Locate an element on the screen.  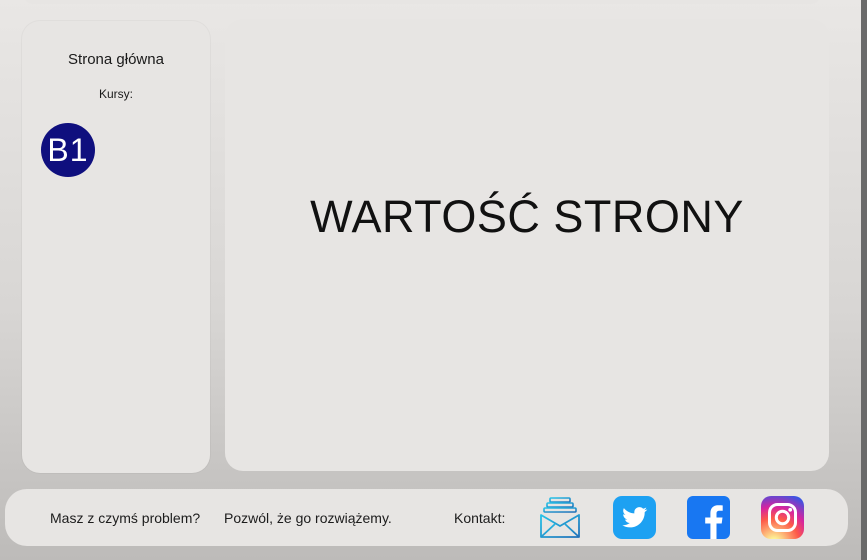
top-bar is located at coordinates (422, 2).